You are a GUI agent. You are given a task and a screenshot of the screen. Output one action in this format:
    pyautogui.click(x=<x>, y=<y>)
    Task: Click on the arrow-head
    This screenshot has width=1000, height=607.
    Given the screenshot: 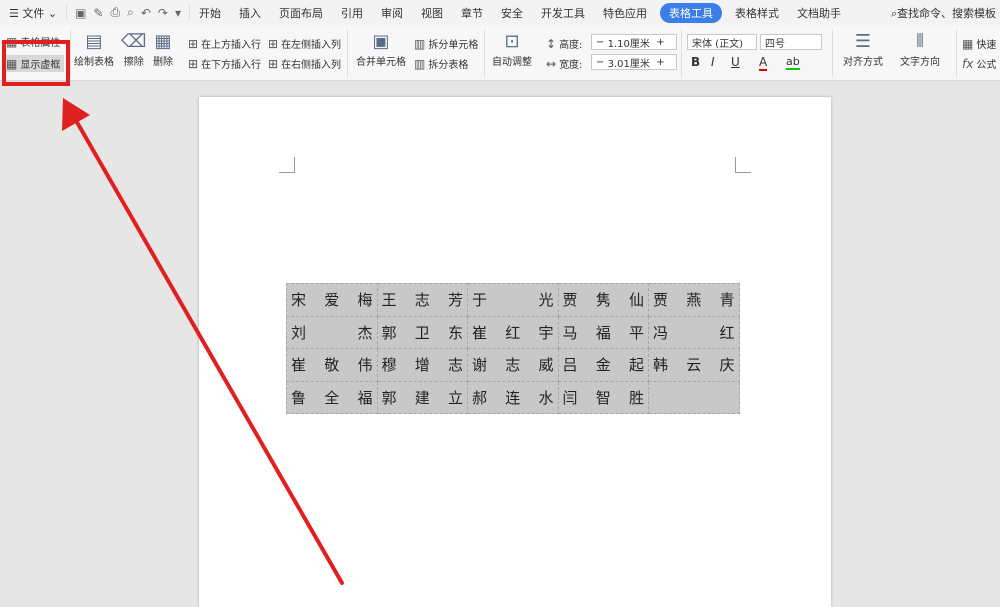 What is the action you would take?
    pyautogui.click(x=76, y=114)
    